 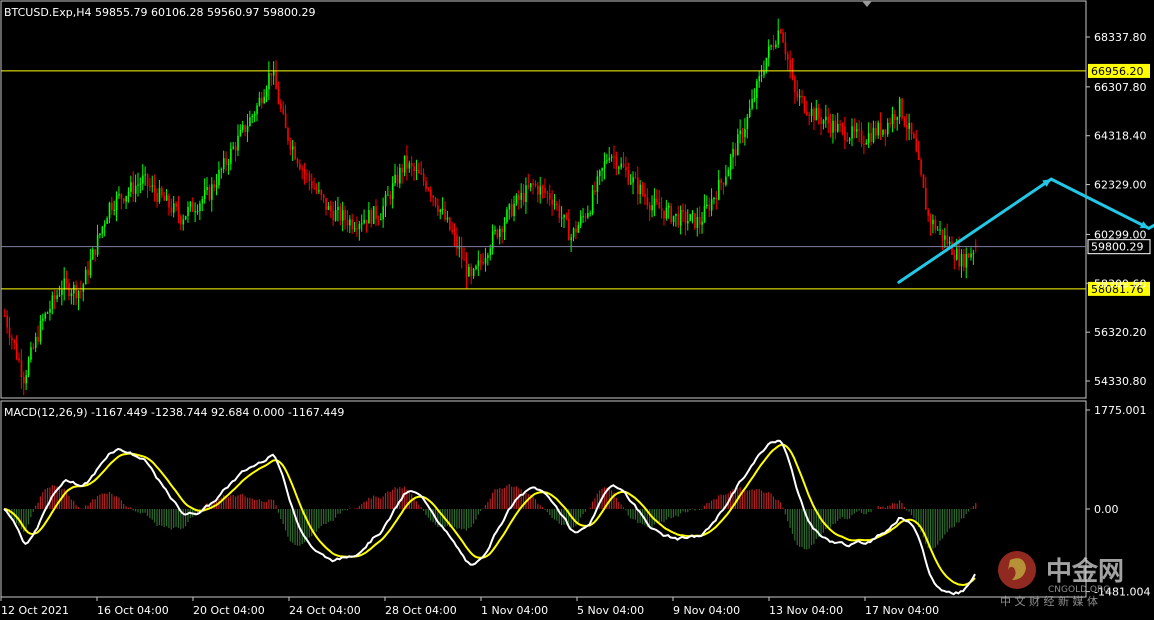 I want to click on price-axis-label: 64318.40, so click(x=1120, y=136).